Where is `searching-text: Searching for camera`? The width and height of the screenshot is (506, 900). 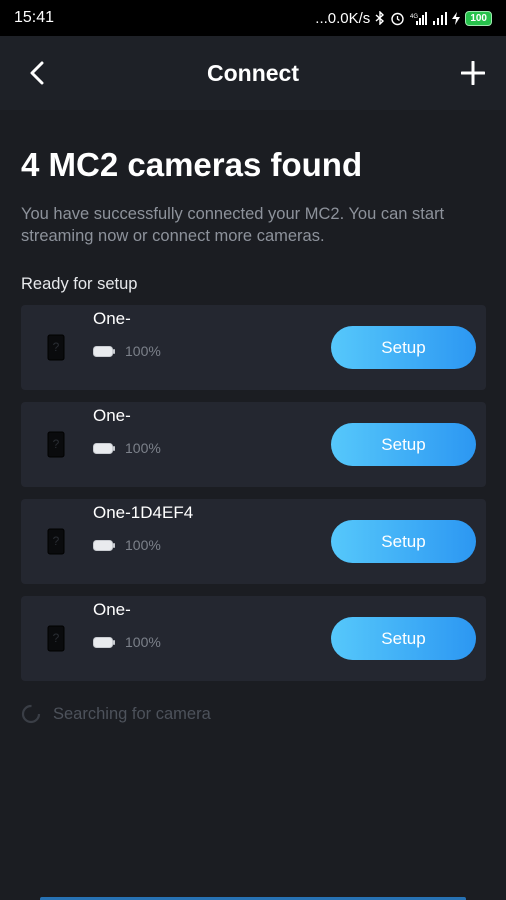 searching-text: Searching for camera is located at coordinates (132, 713).